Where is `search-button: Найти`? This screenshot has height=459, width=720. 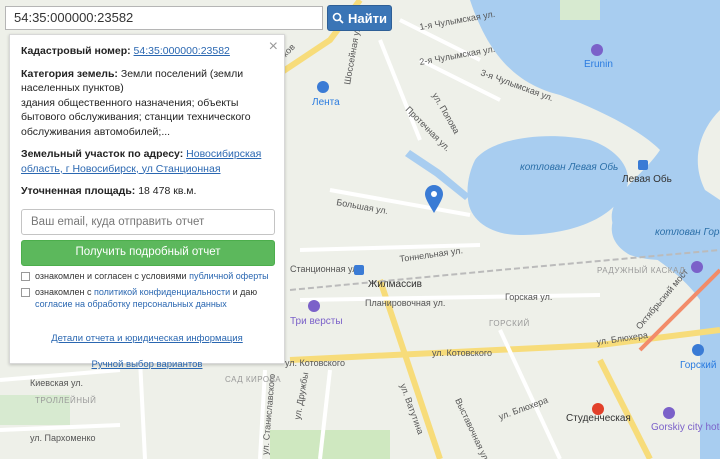
search-button: Найти is located at coordinates (359, 18).